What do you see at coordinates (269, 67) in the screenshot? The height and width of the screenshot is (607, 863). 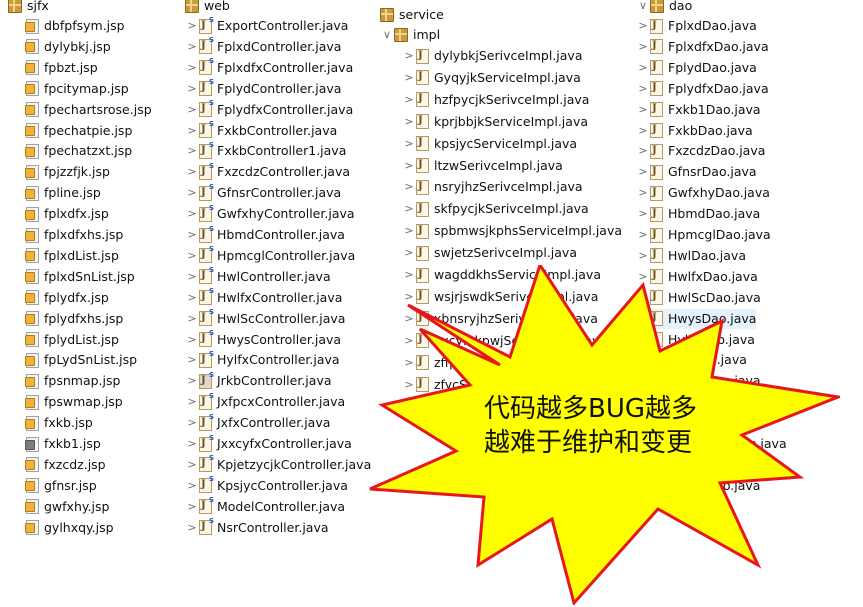 I see `file-item-fplxdfxcontroller-java: > FplxdfxController.java` at bounding box center [269, 67].